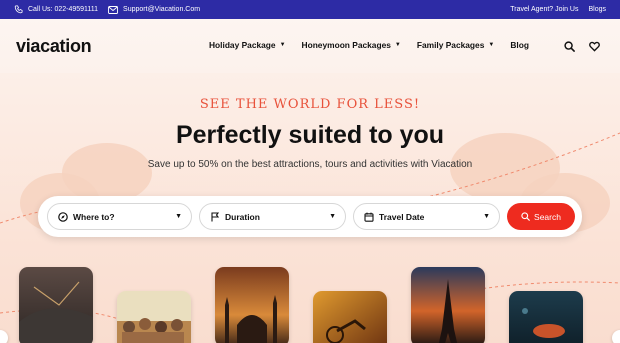 The height and width of the screenshot is (343, 620). I want to click on travel-date-select: Travel Date ▼, so click(426, 216).